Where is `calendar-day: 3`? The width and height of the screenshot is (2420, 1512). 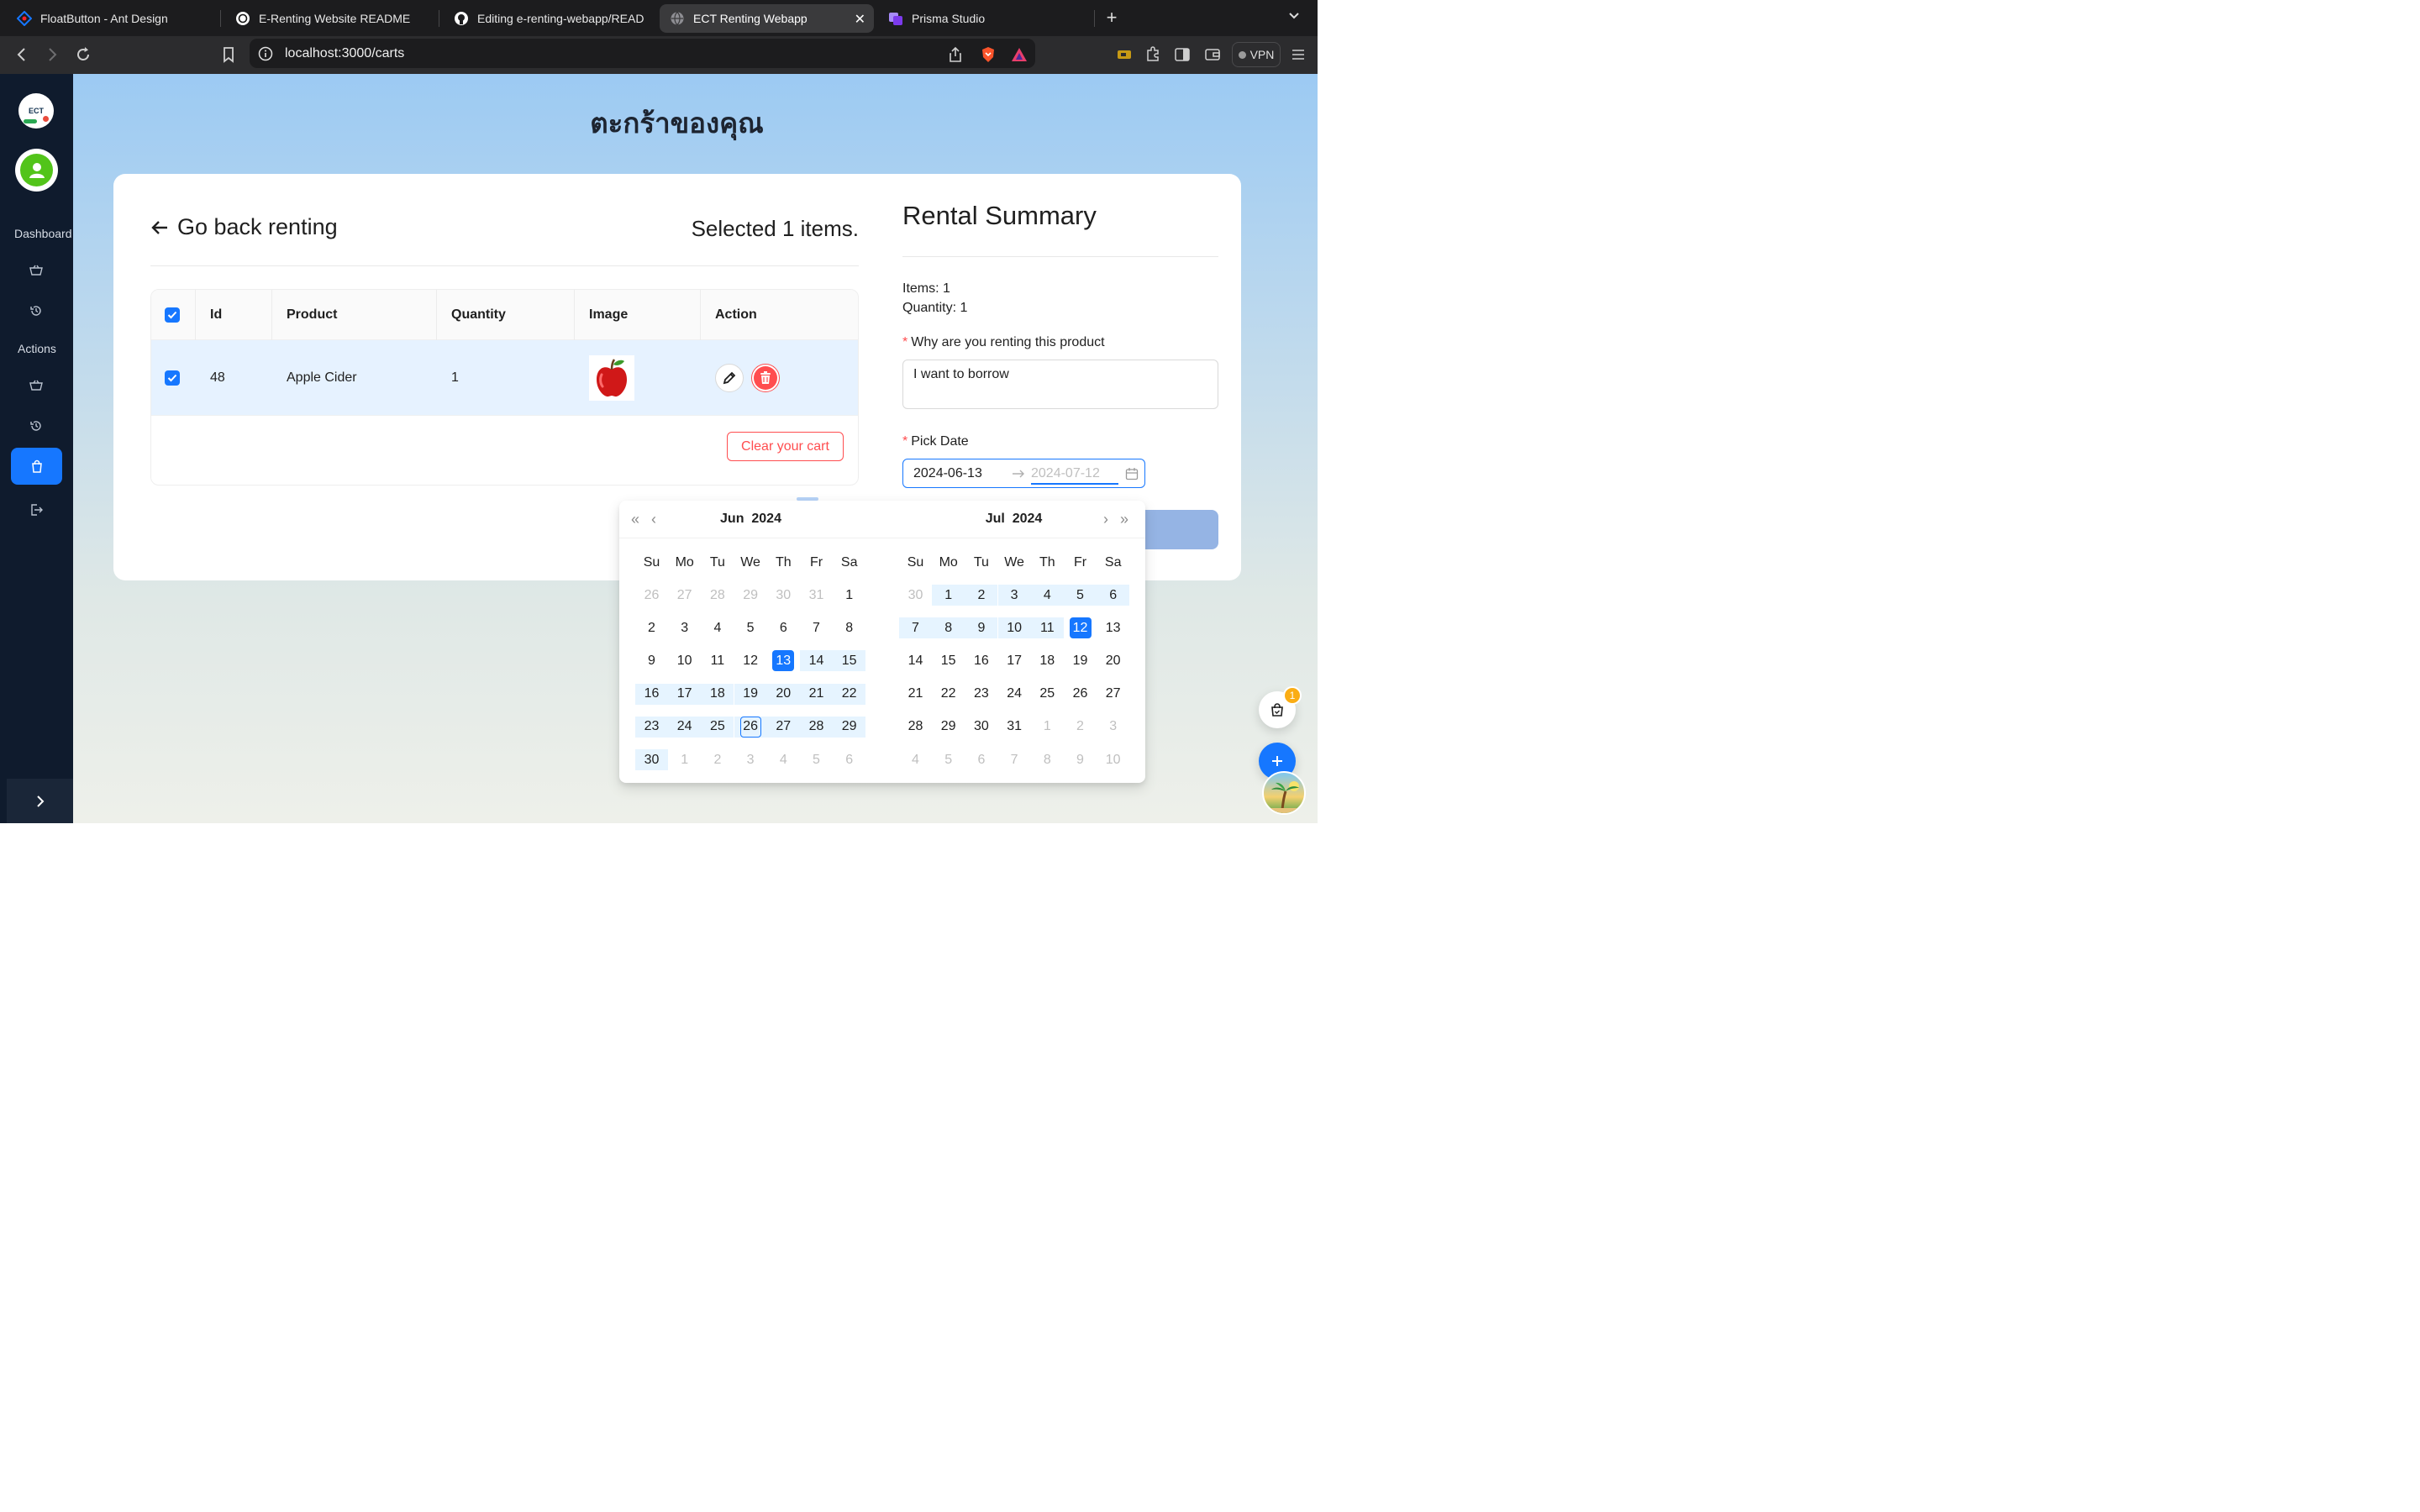 calendar-day: 3 is located at coordinates (1014, 595).